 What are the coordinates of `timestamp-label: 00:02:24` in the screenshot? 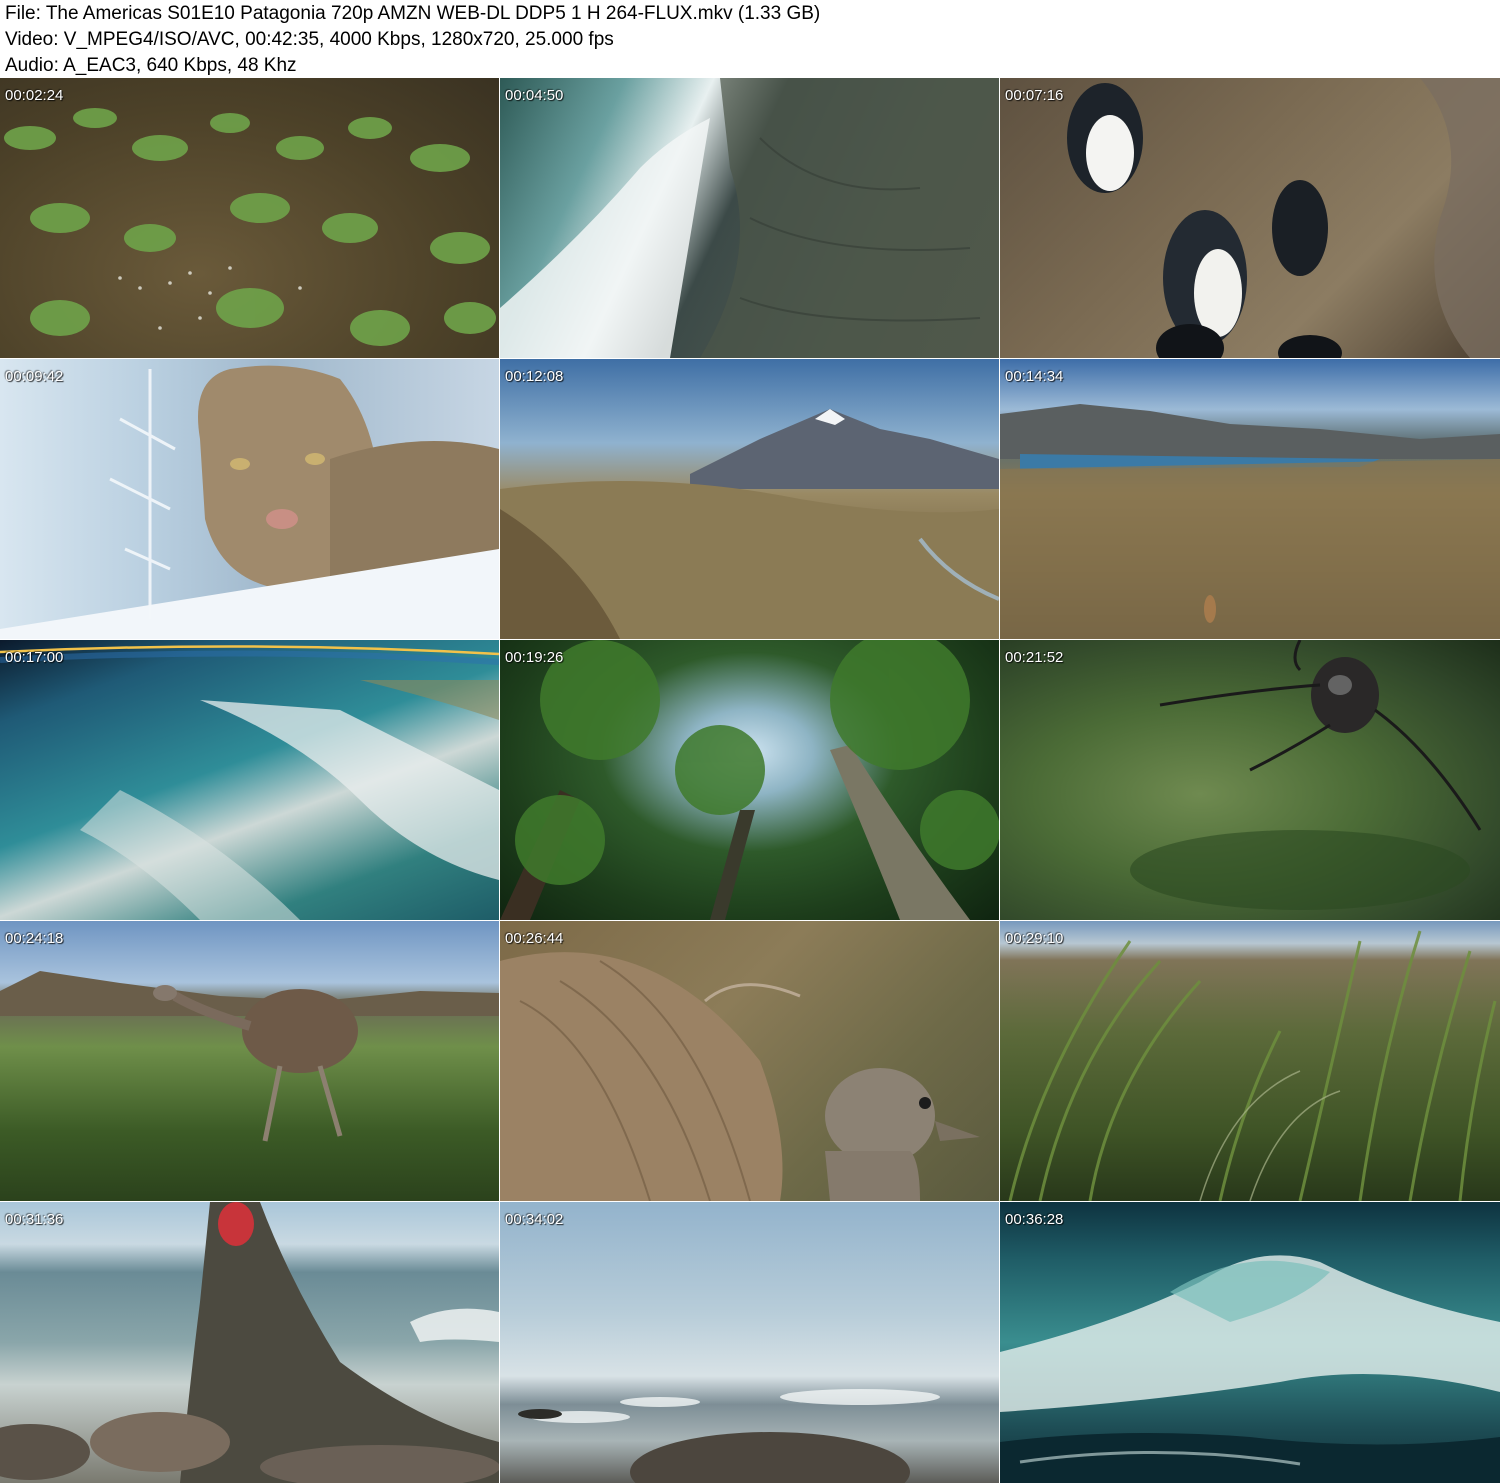 It's located at (34, 95).